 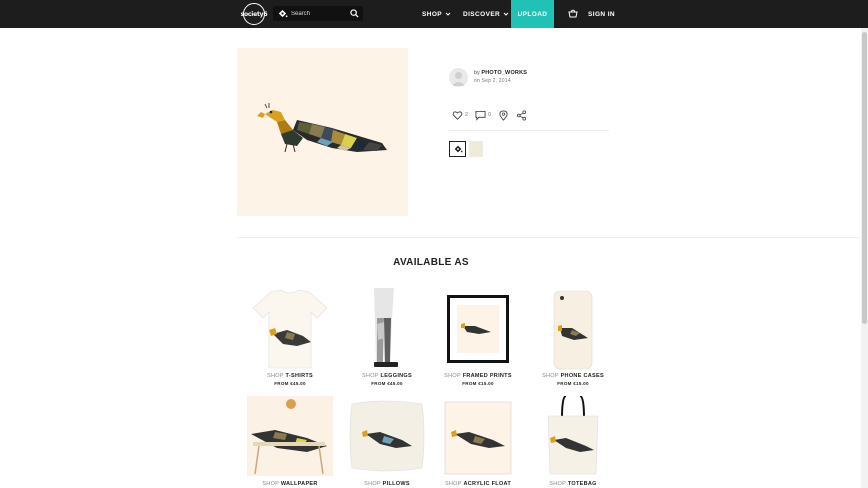 I want to click on search-bar, so click(x=318, y=13).